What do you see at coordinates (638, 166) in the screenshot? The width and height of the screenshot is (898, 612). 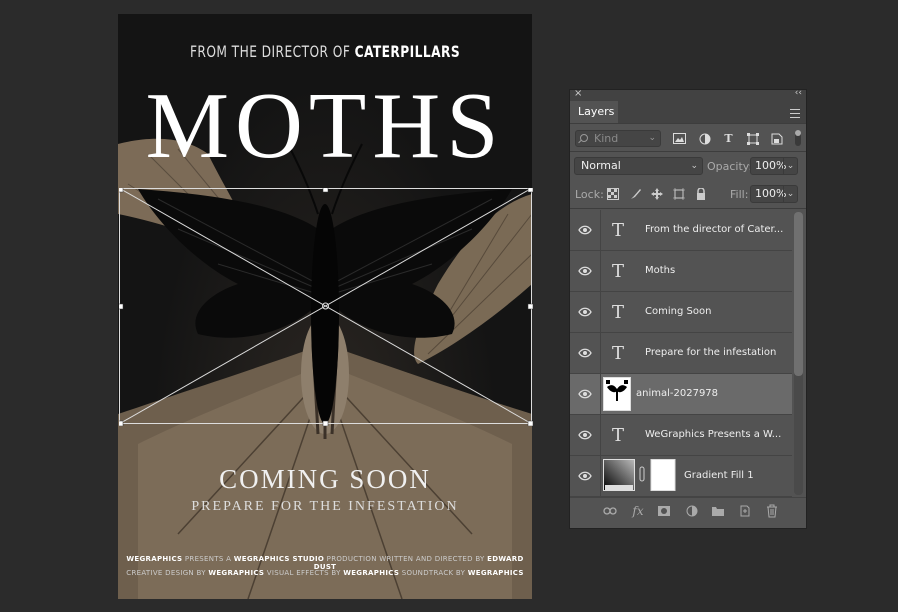 I see `blend-mode-select: Normal ⌄` at bounding box center [638, 166].